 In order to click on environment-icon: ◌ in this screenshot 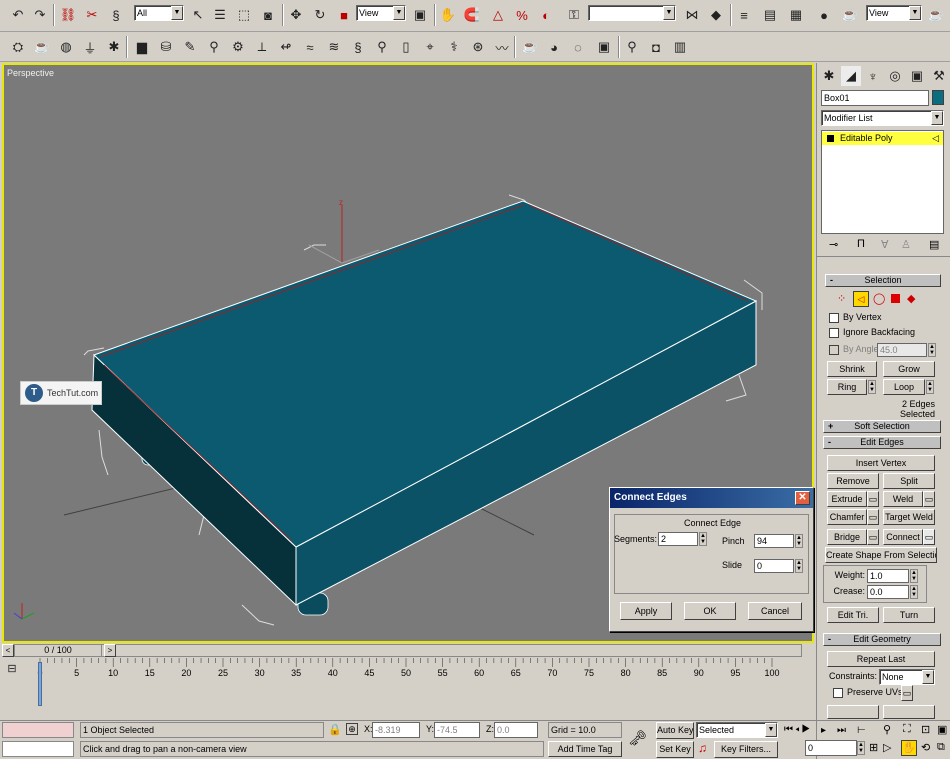, I will do `click(578, 47)`.